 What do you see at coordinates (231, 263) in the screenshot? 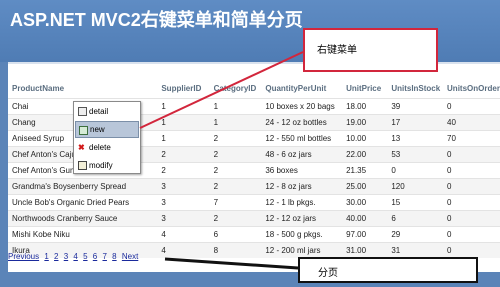
I see `pager-pointer-line` at bounding box center [231, 263].